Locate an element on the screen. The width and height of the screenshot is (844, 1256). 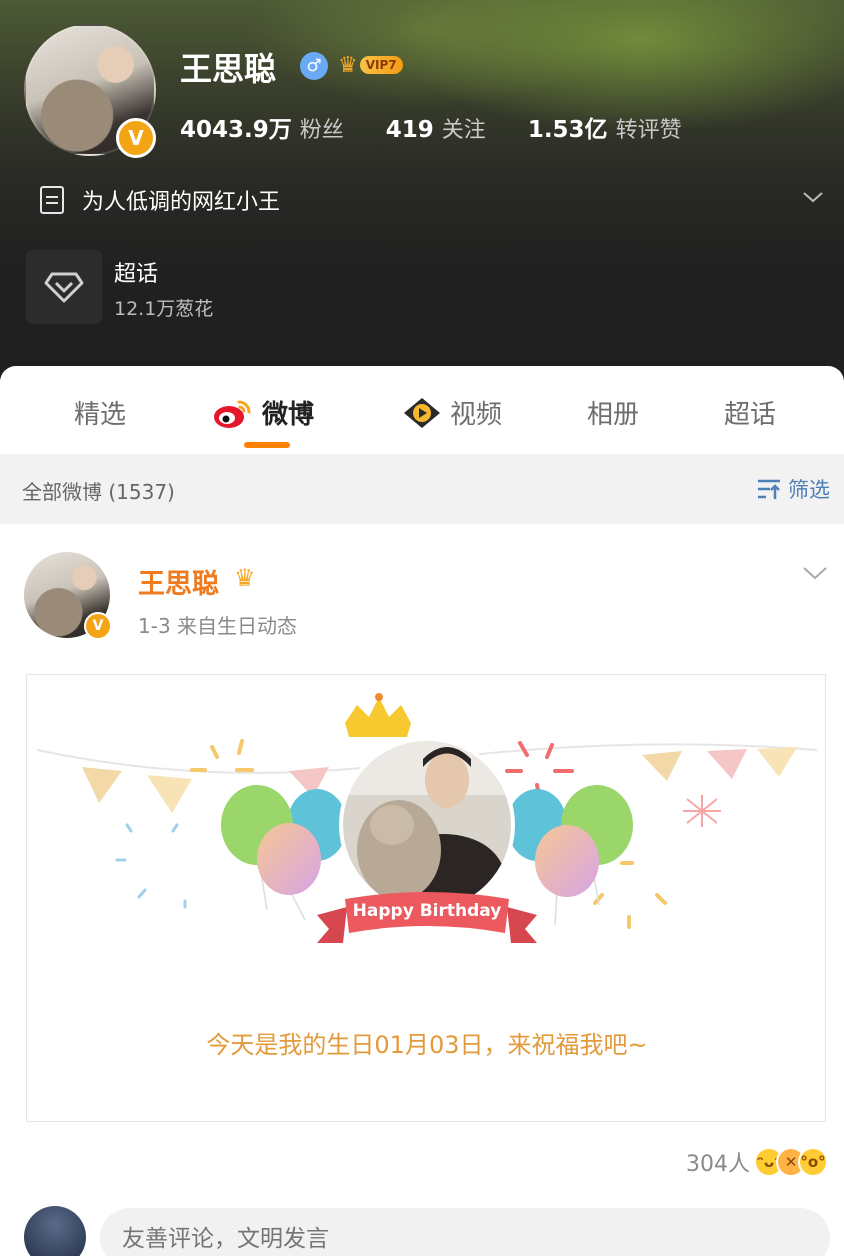
active-tab-indicator is located at coordinates (267, 445).